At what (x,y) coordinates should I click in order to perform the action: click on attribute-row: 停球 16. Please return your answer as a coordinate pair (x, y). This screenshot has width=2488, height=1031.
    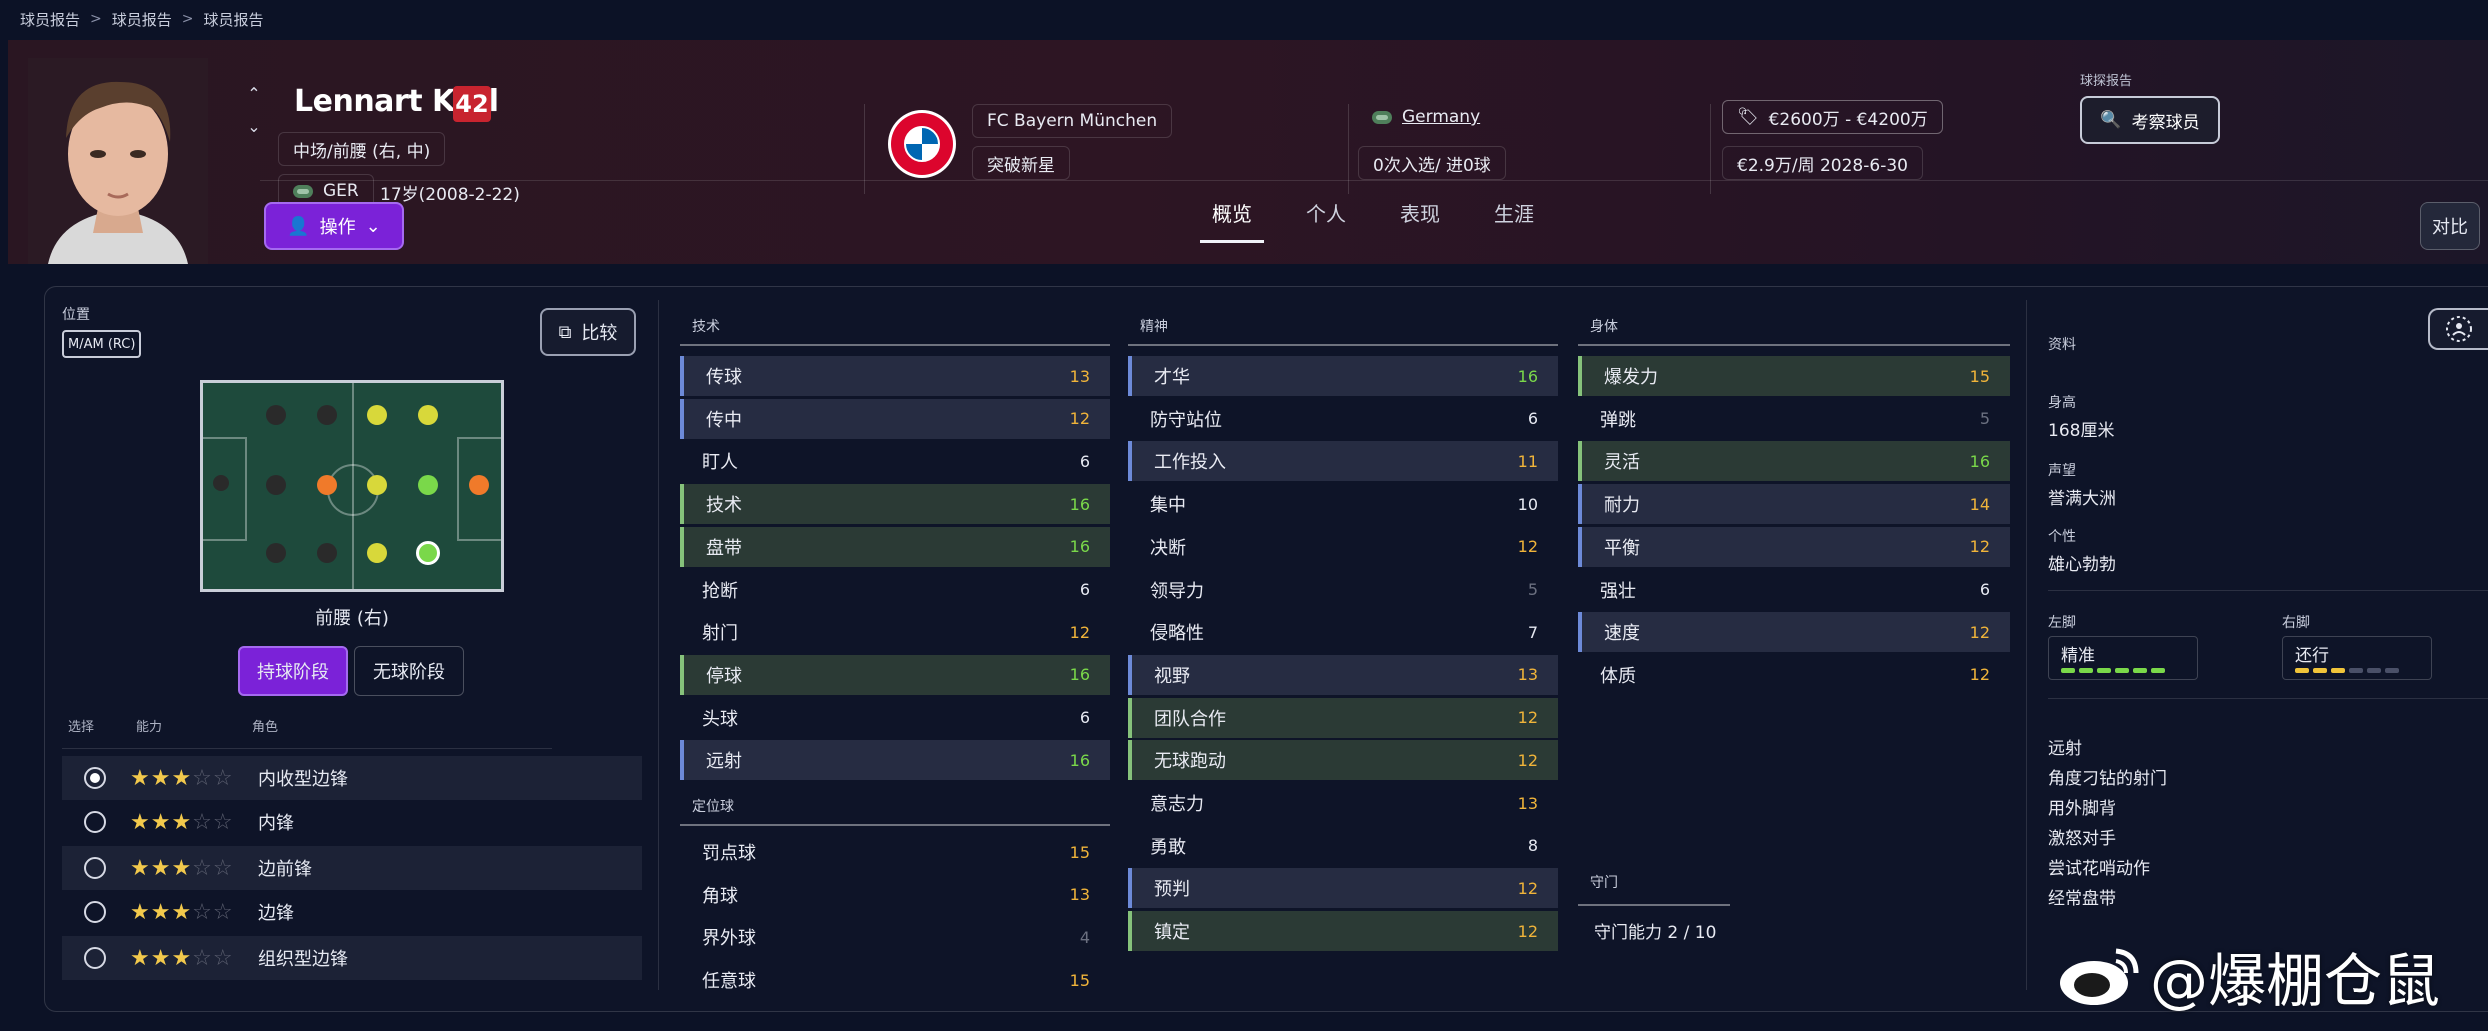
    Looking at the image, I should click on (895, 674).